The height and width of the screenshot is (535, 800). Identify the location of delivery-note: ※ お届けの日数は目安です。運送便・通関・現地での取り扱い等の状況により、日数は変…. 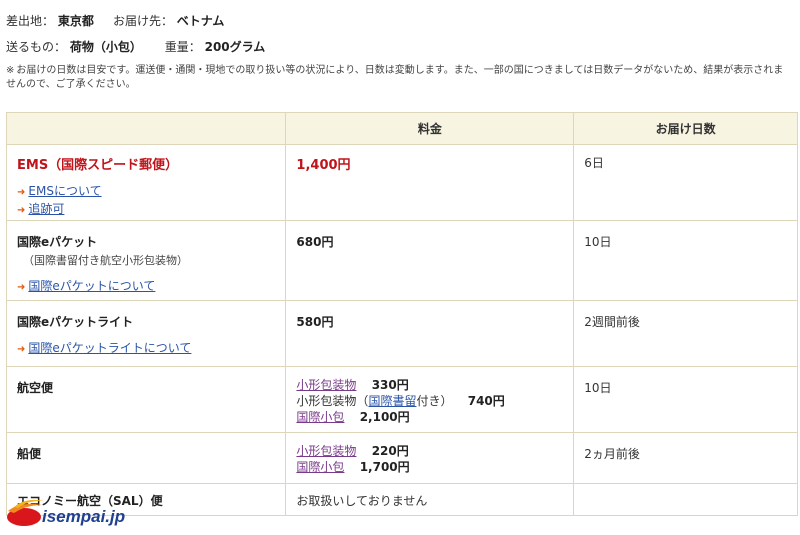
(396, 78).